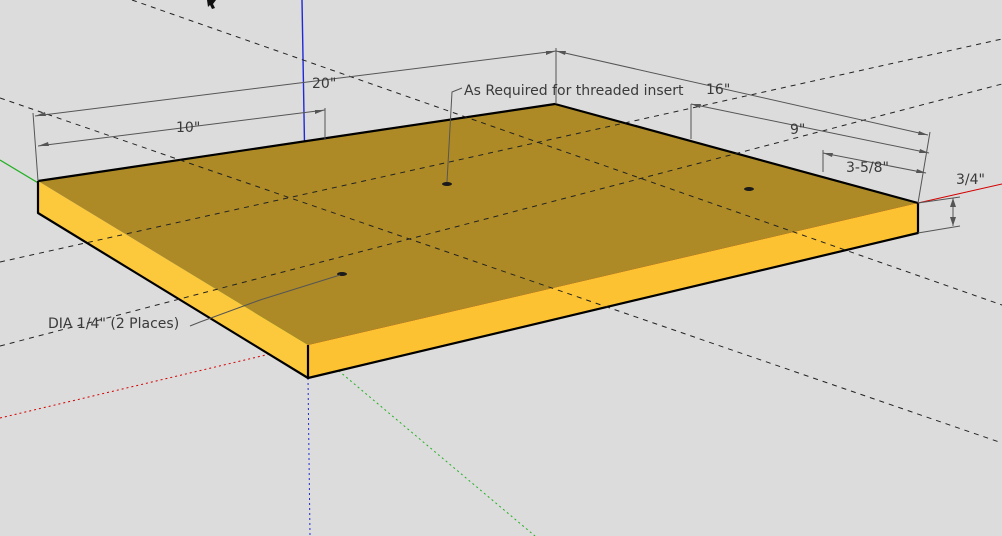  I want to click on dimension-label-thickness: 3/4", so click(970, 180).